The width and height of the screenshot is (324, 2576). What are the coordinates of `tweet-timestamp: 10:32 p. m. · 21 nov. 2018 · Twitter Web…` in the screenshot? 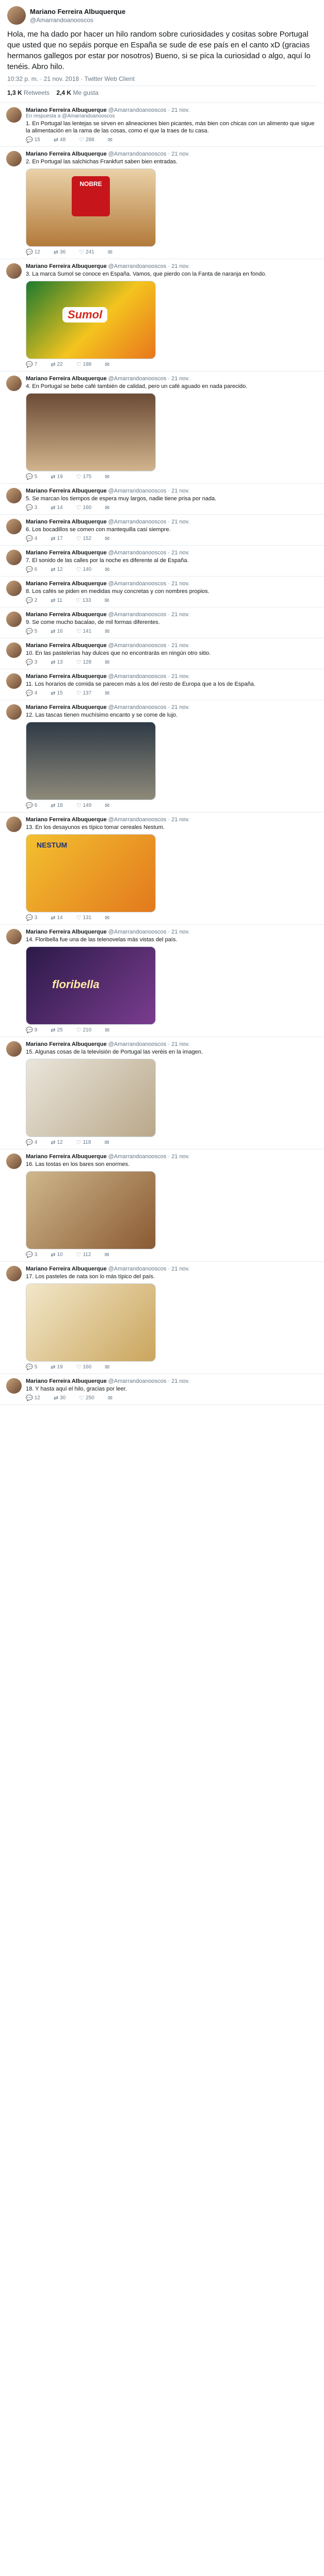 It's located at (162, 79).